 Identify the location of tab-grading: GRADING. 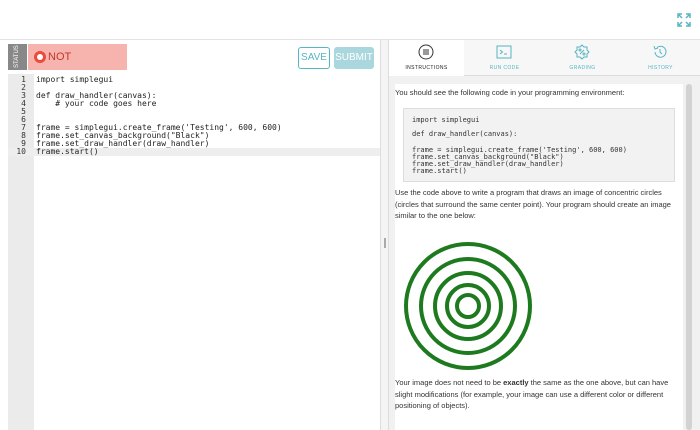
(582, 58).